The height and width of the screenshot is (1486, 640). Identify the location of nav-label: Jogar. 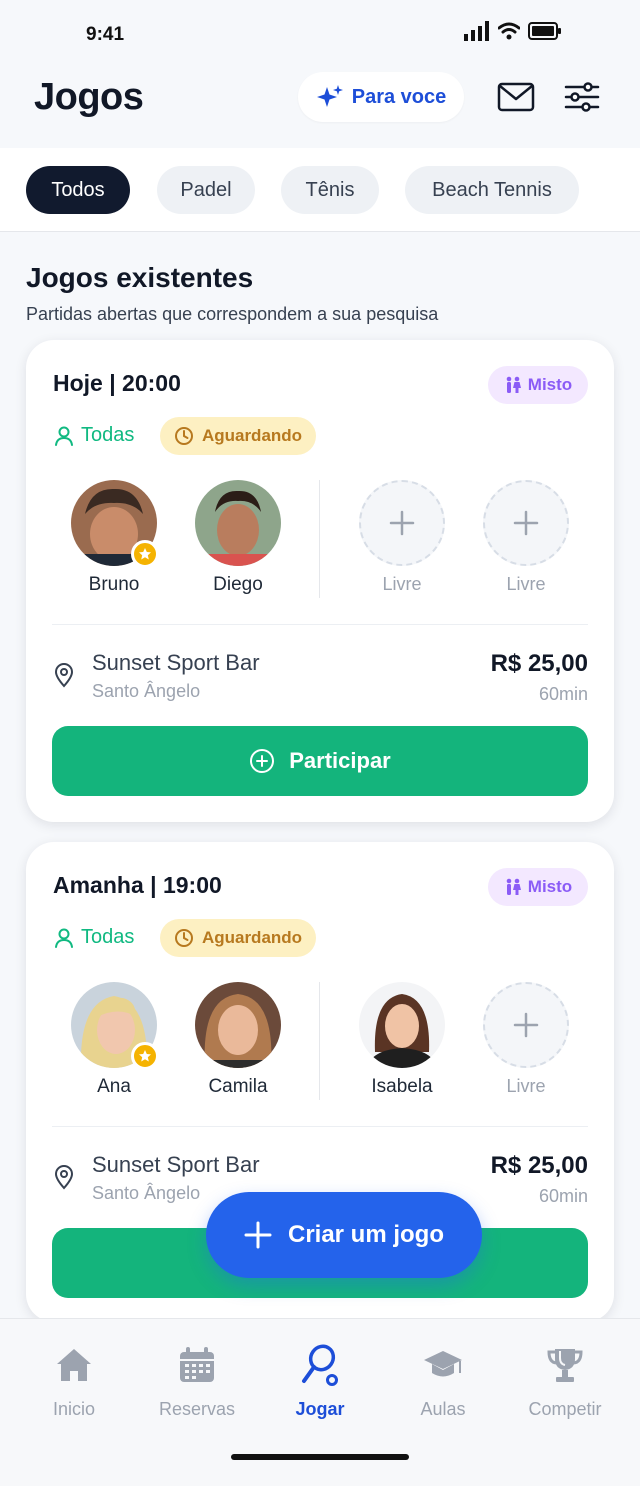
(320, 1409).